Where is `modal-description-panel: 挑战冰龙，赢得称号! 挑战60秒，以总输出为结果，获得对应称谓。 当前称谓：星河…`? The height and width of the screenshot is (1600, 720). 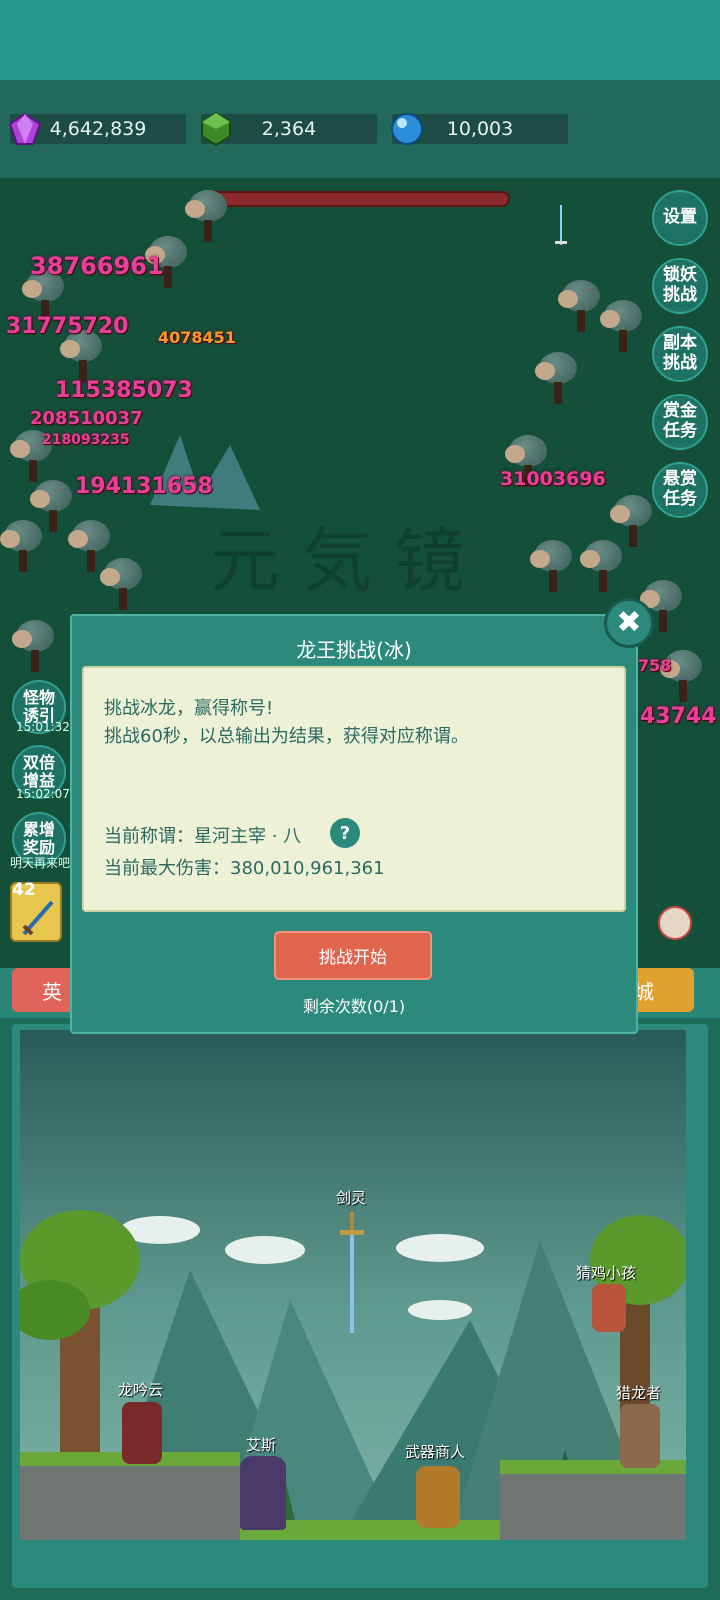 modal-description-panel: 挑战冰龙，赢得称号! 挑战60秒，以总输出为结果，获得对应称谓。 当前称谓：星河… is located at coordinates (354, 789).